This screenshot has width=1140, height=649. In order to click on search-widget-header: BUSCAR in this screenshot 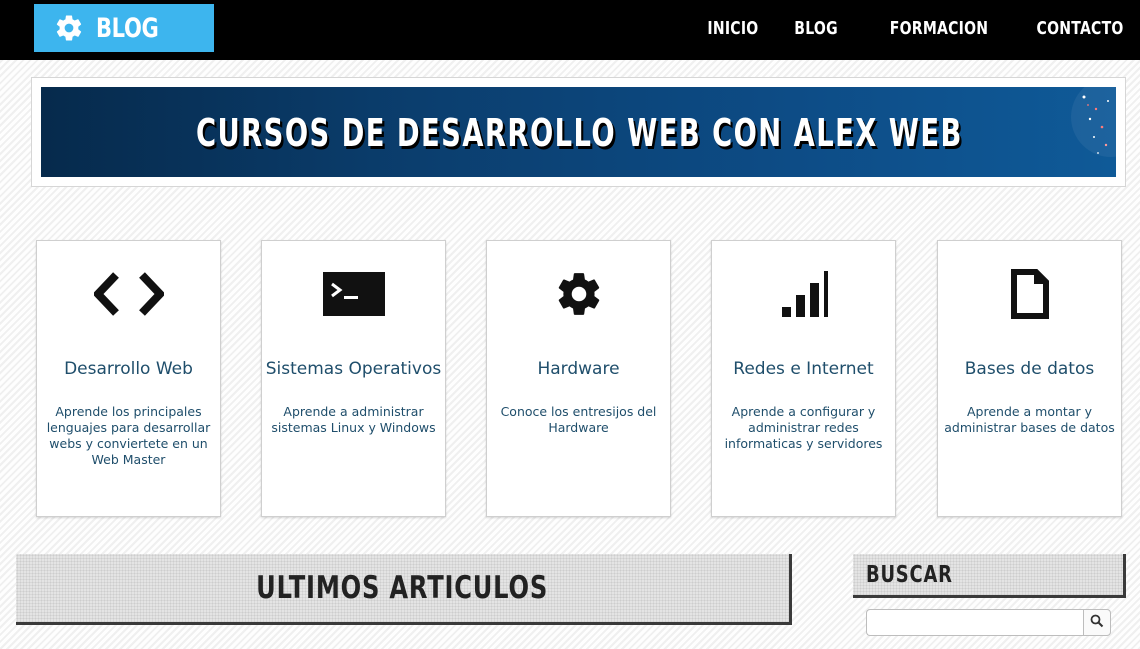, I will do `click(989, 576)`.